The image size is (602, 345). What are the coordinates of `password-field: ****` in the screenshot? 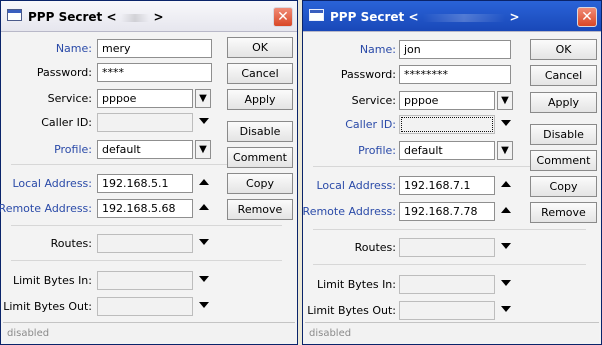 It's located at (154, 72).